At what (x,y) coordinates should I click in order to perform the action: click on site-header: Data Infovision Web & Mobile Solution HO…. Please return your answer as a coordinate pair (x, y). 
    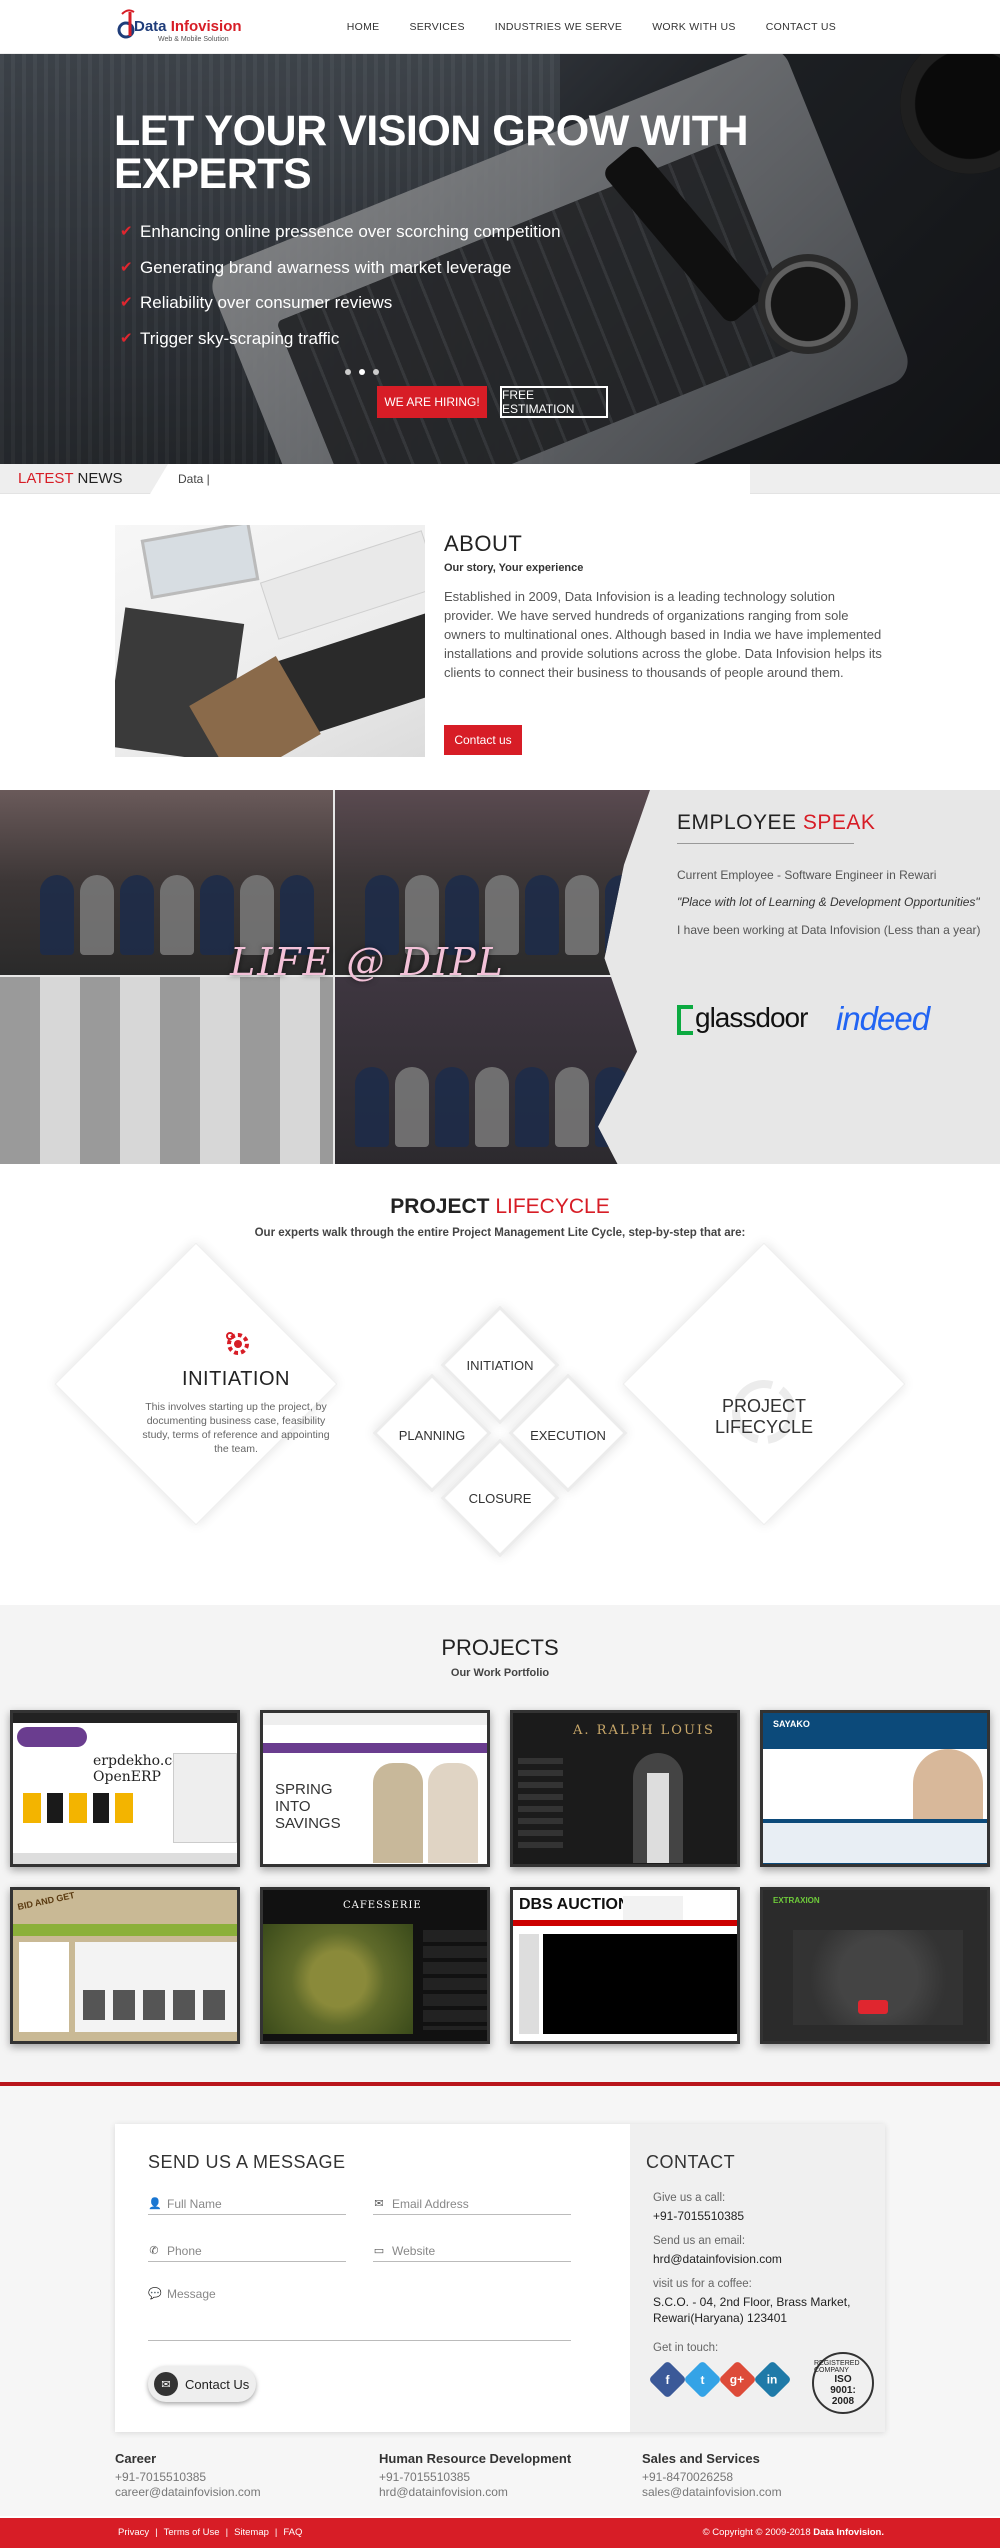
    Looking at the image, I should click on (500, 27).